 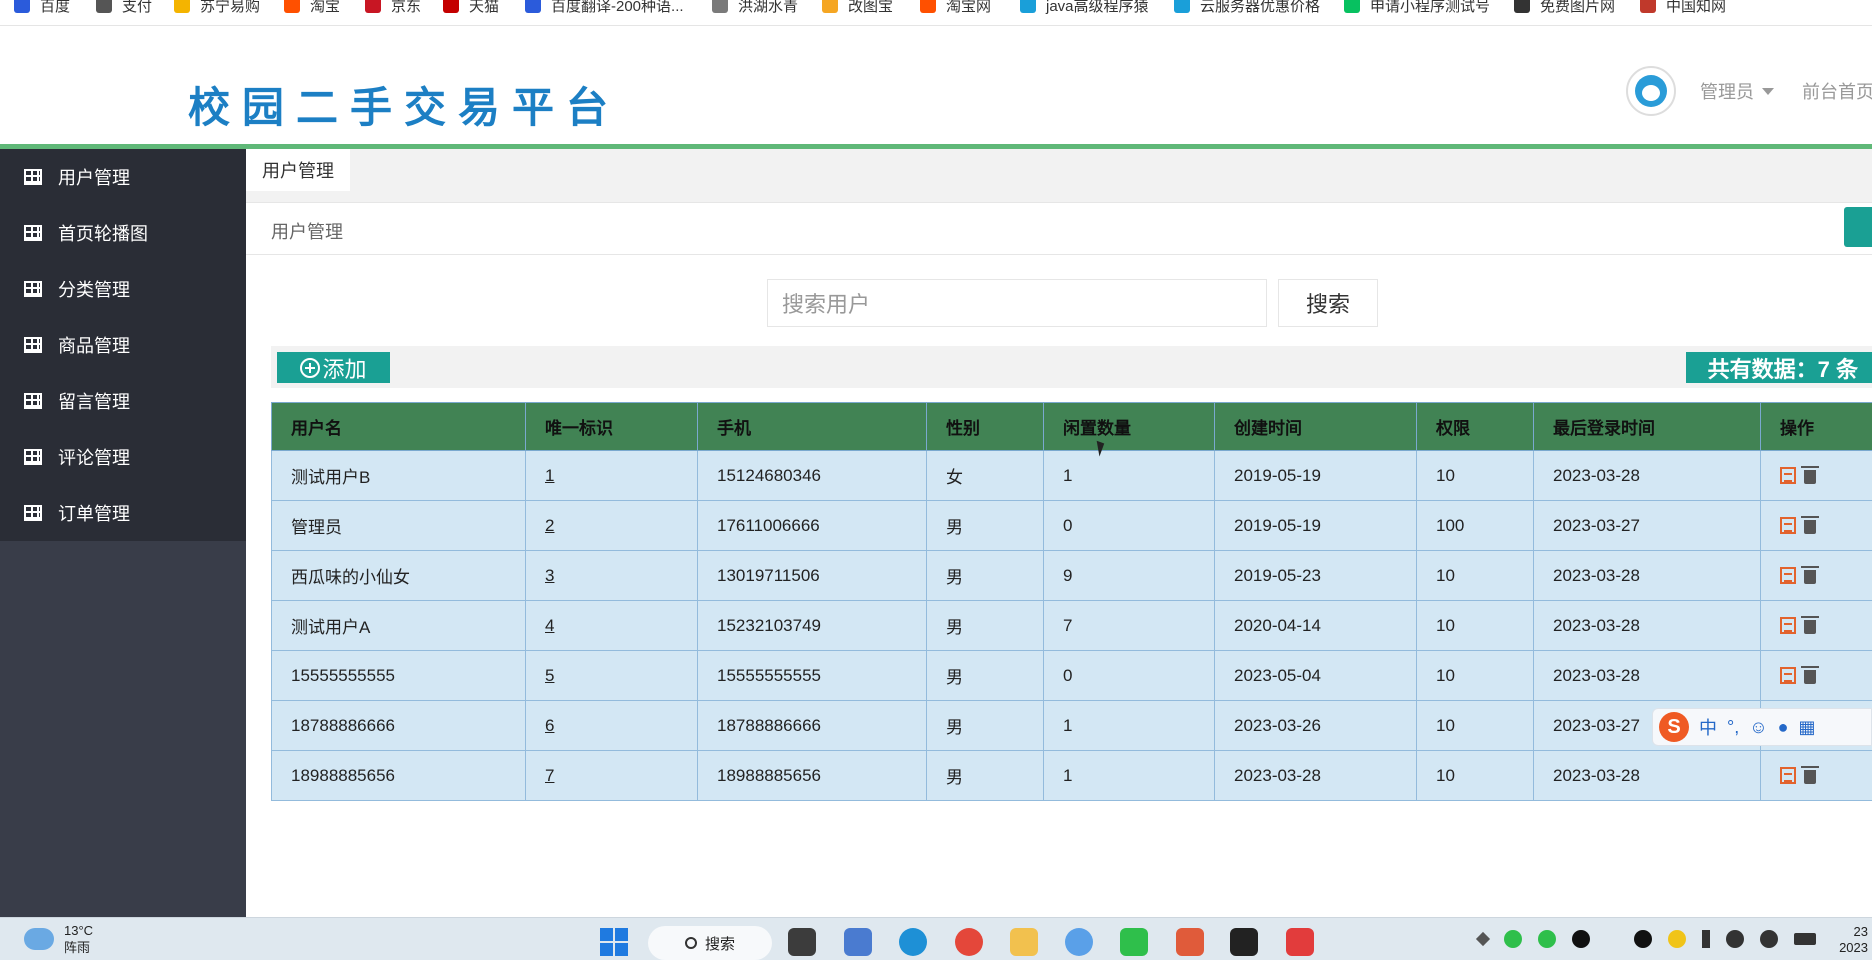 I want to click on bookmark-item: 中国知网, so click(x=1683, y=8).